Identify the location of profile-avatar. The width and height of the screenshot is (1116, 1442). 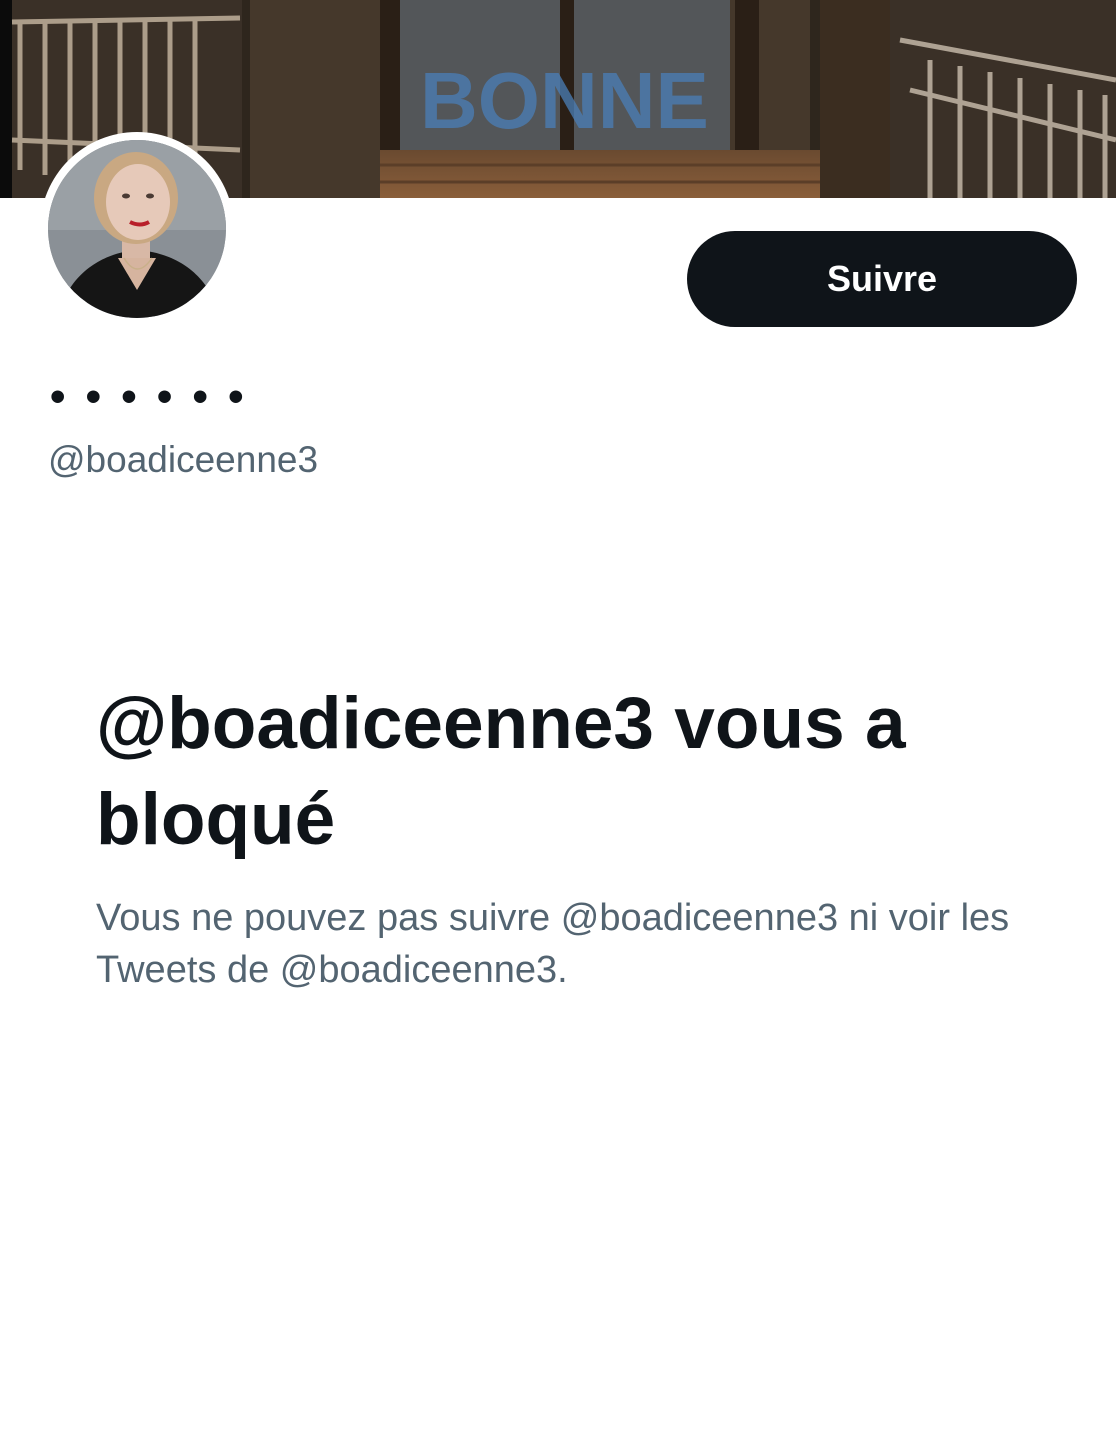
(137, 229).